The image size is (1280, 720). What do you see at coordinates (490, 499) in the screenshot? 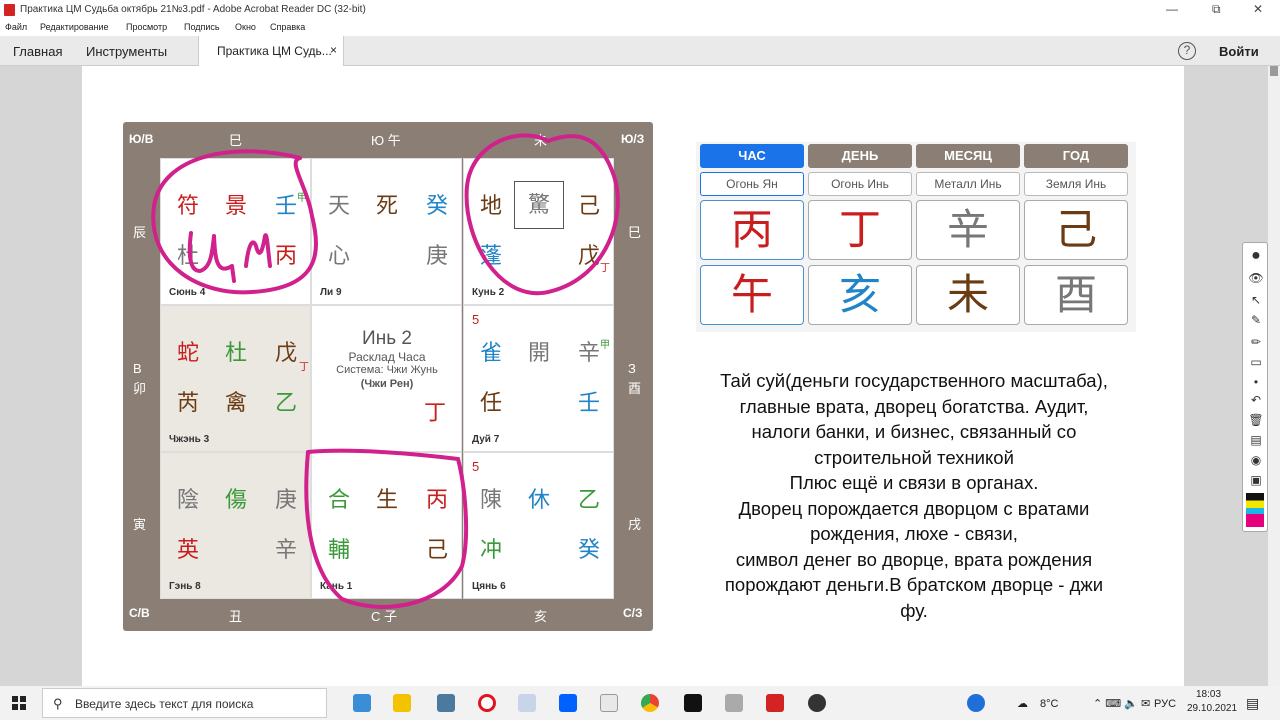
I see `palace-glyph: 陳` at bounding box center [490, 499].